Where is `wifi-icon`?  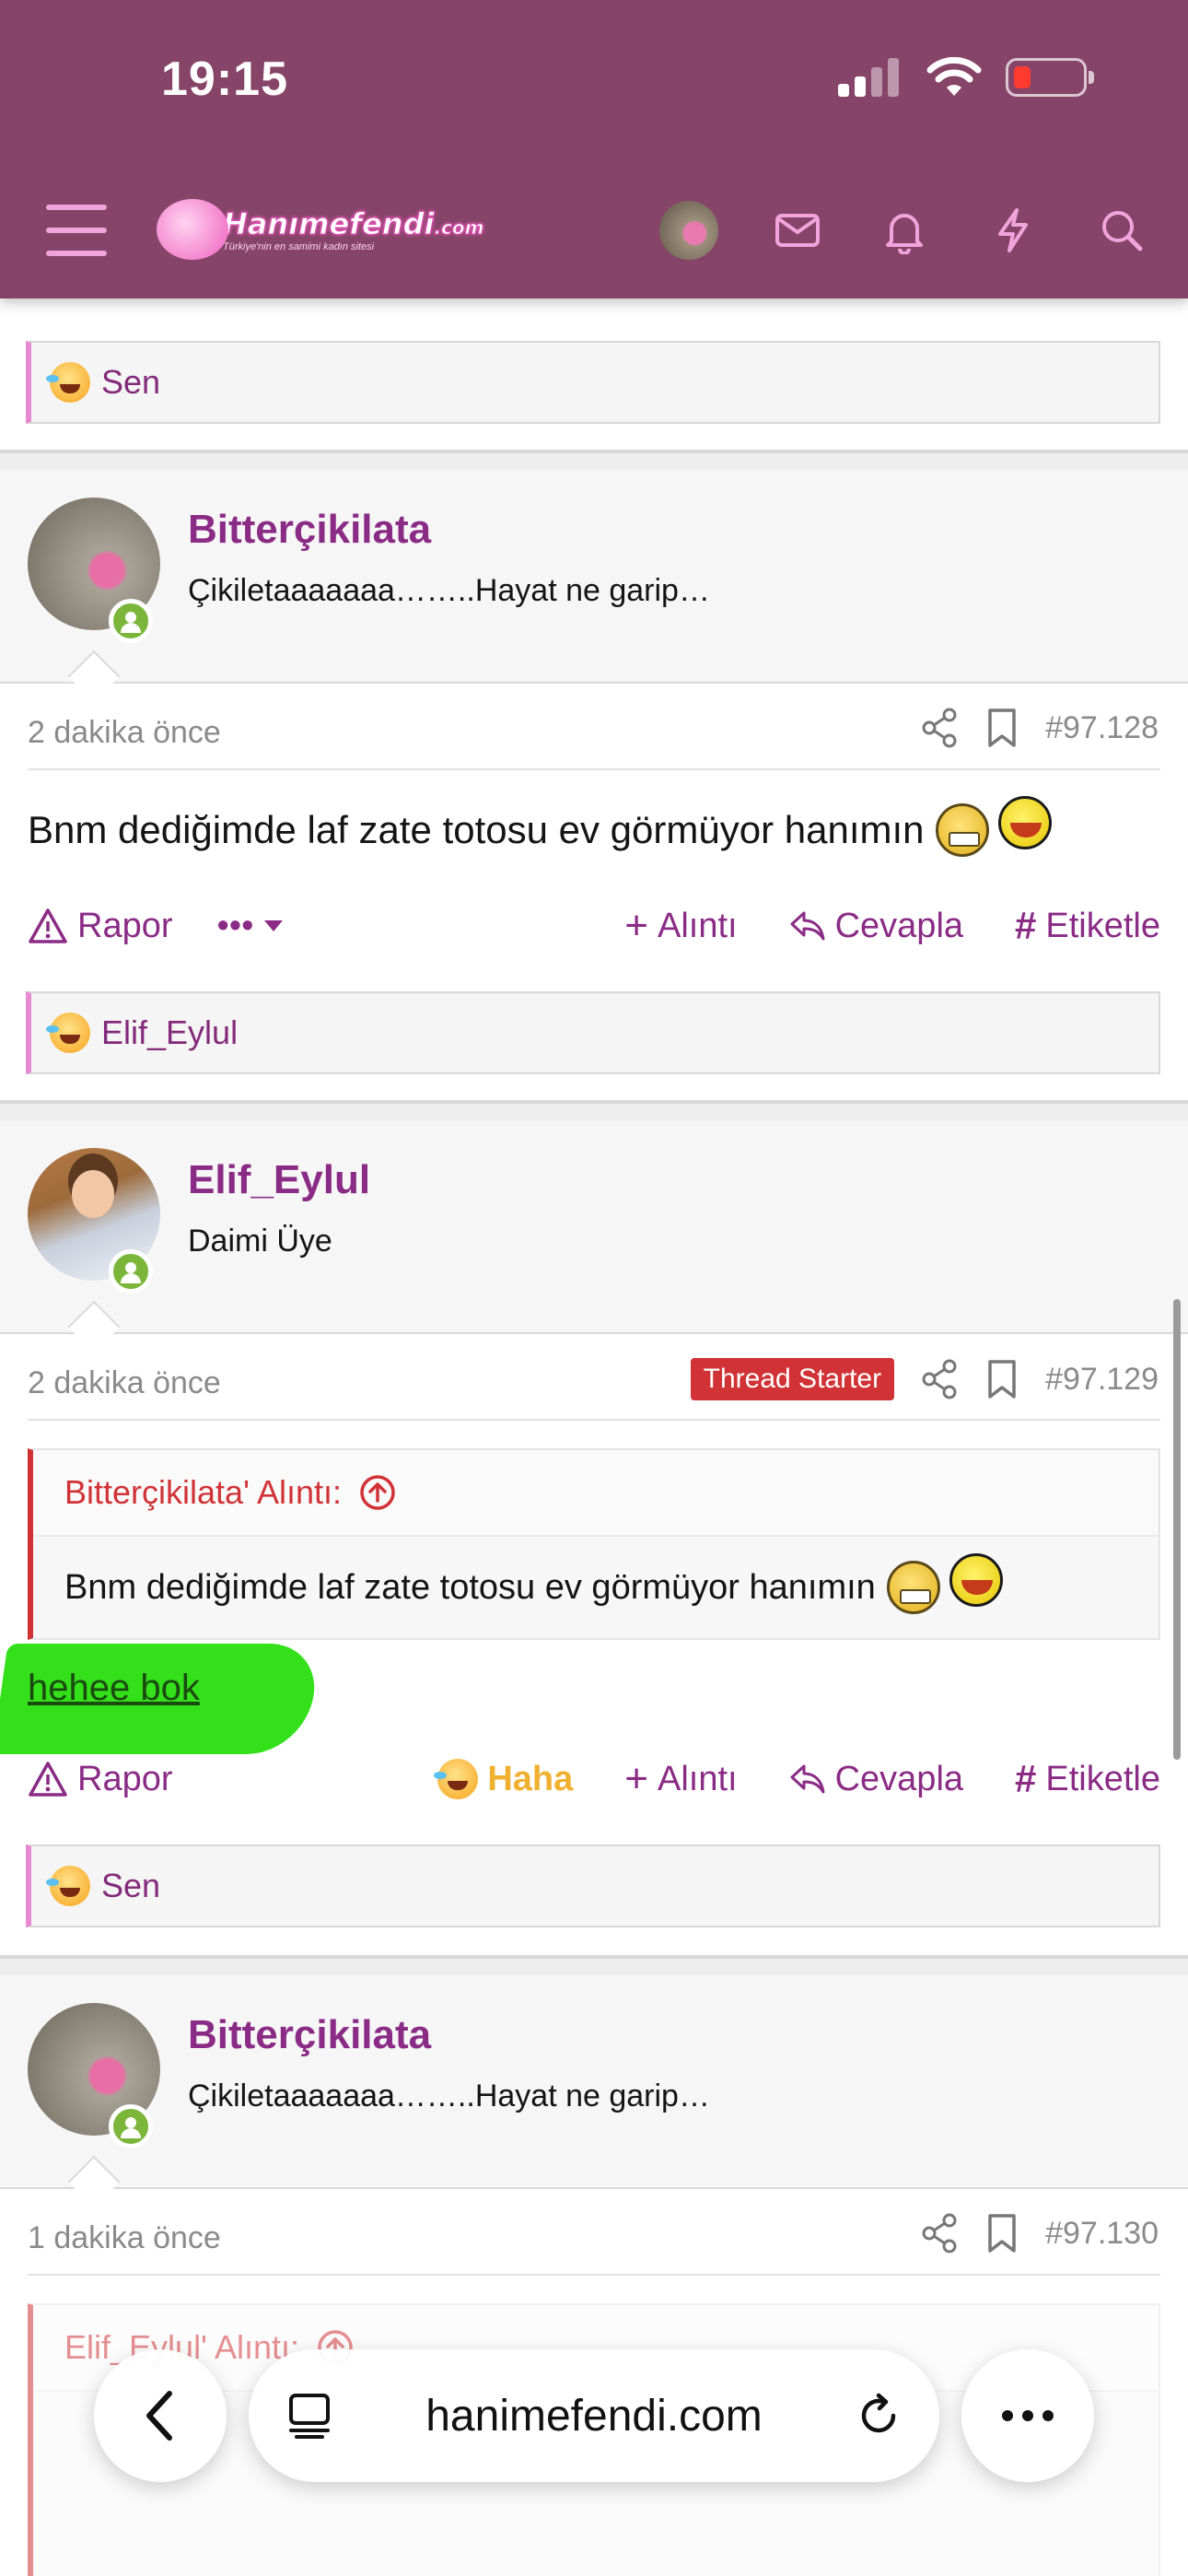
wifi-icon is located at coordinates (954, 76).